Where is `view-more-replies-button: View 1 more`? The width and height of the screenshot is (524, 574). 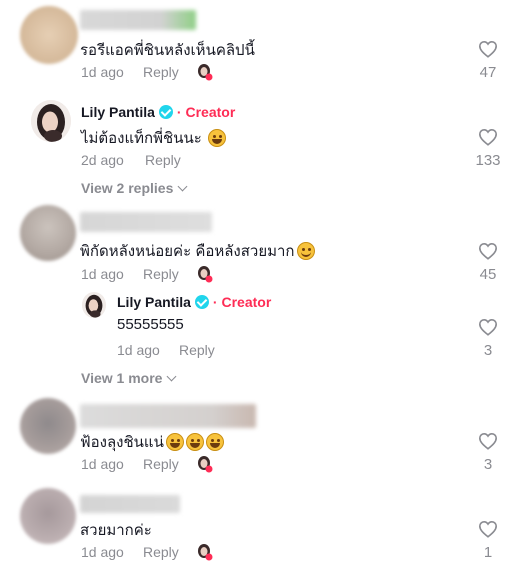
view-more-replies-button: View 1 more is located at coordinates (129, 378).